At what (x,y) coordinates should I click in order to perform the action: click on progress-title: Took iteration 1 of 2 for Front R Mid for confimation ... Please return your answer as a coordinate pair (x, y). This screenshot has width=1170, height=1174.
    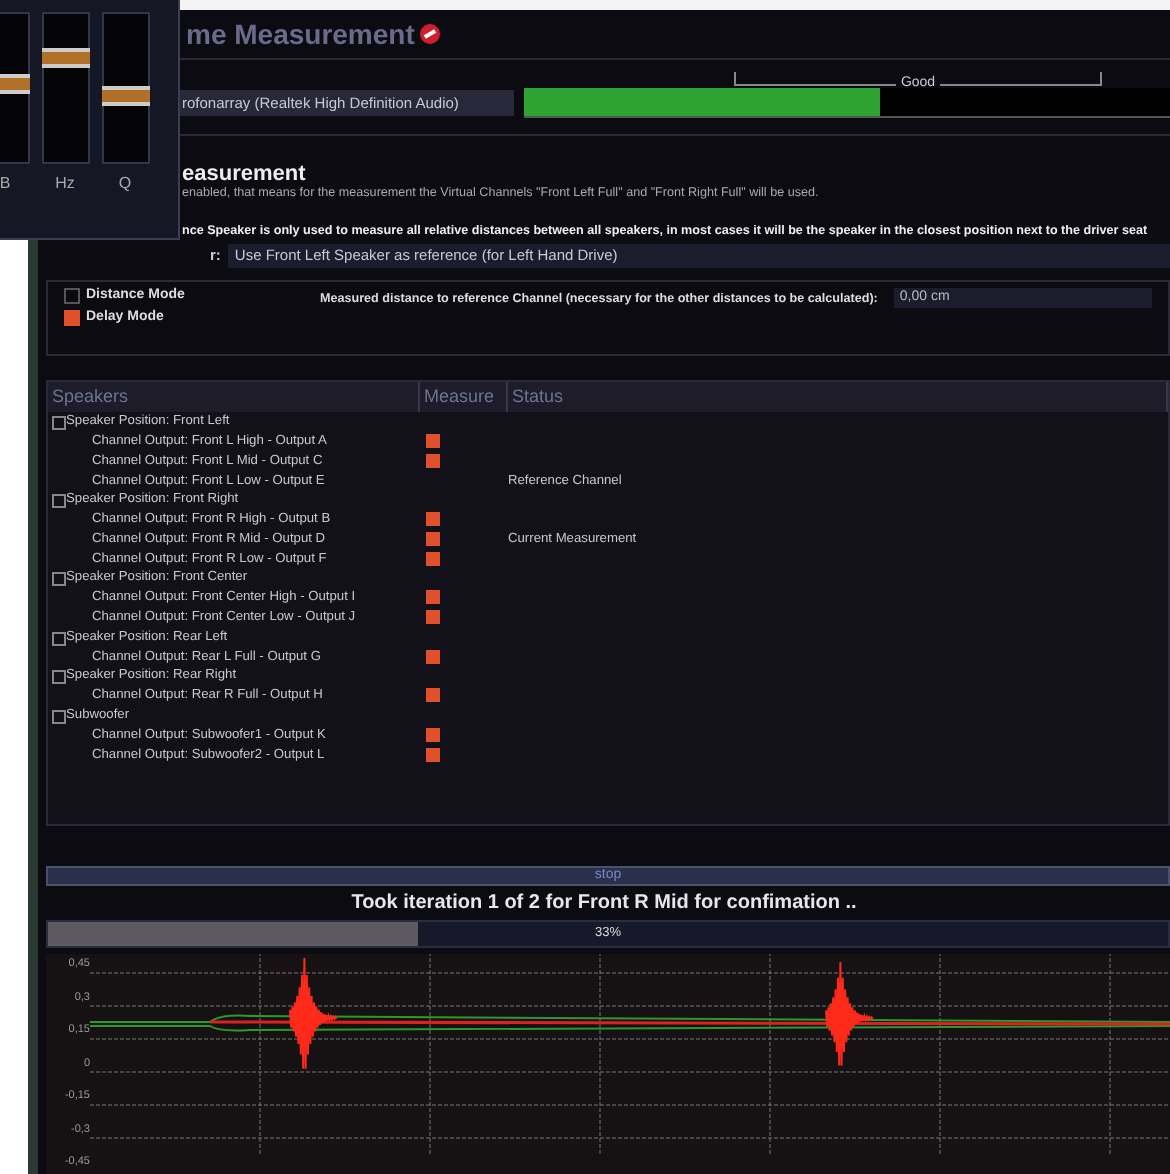
    Looking at the image, I should click on (604, 902).